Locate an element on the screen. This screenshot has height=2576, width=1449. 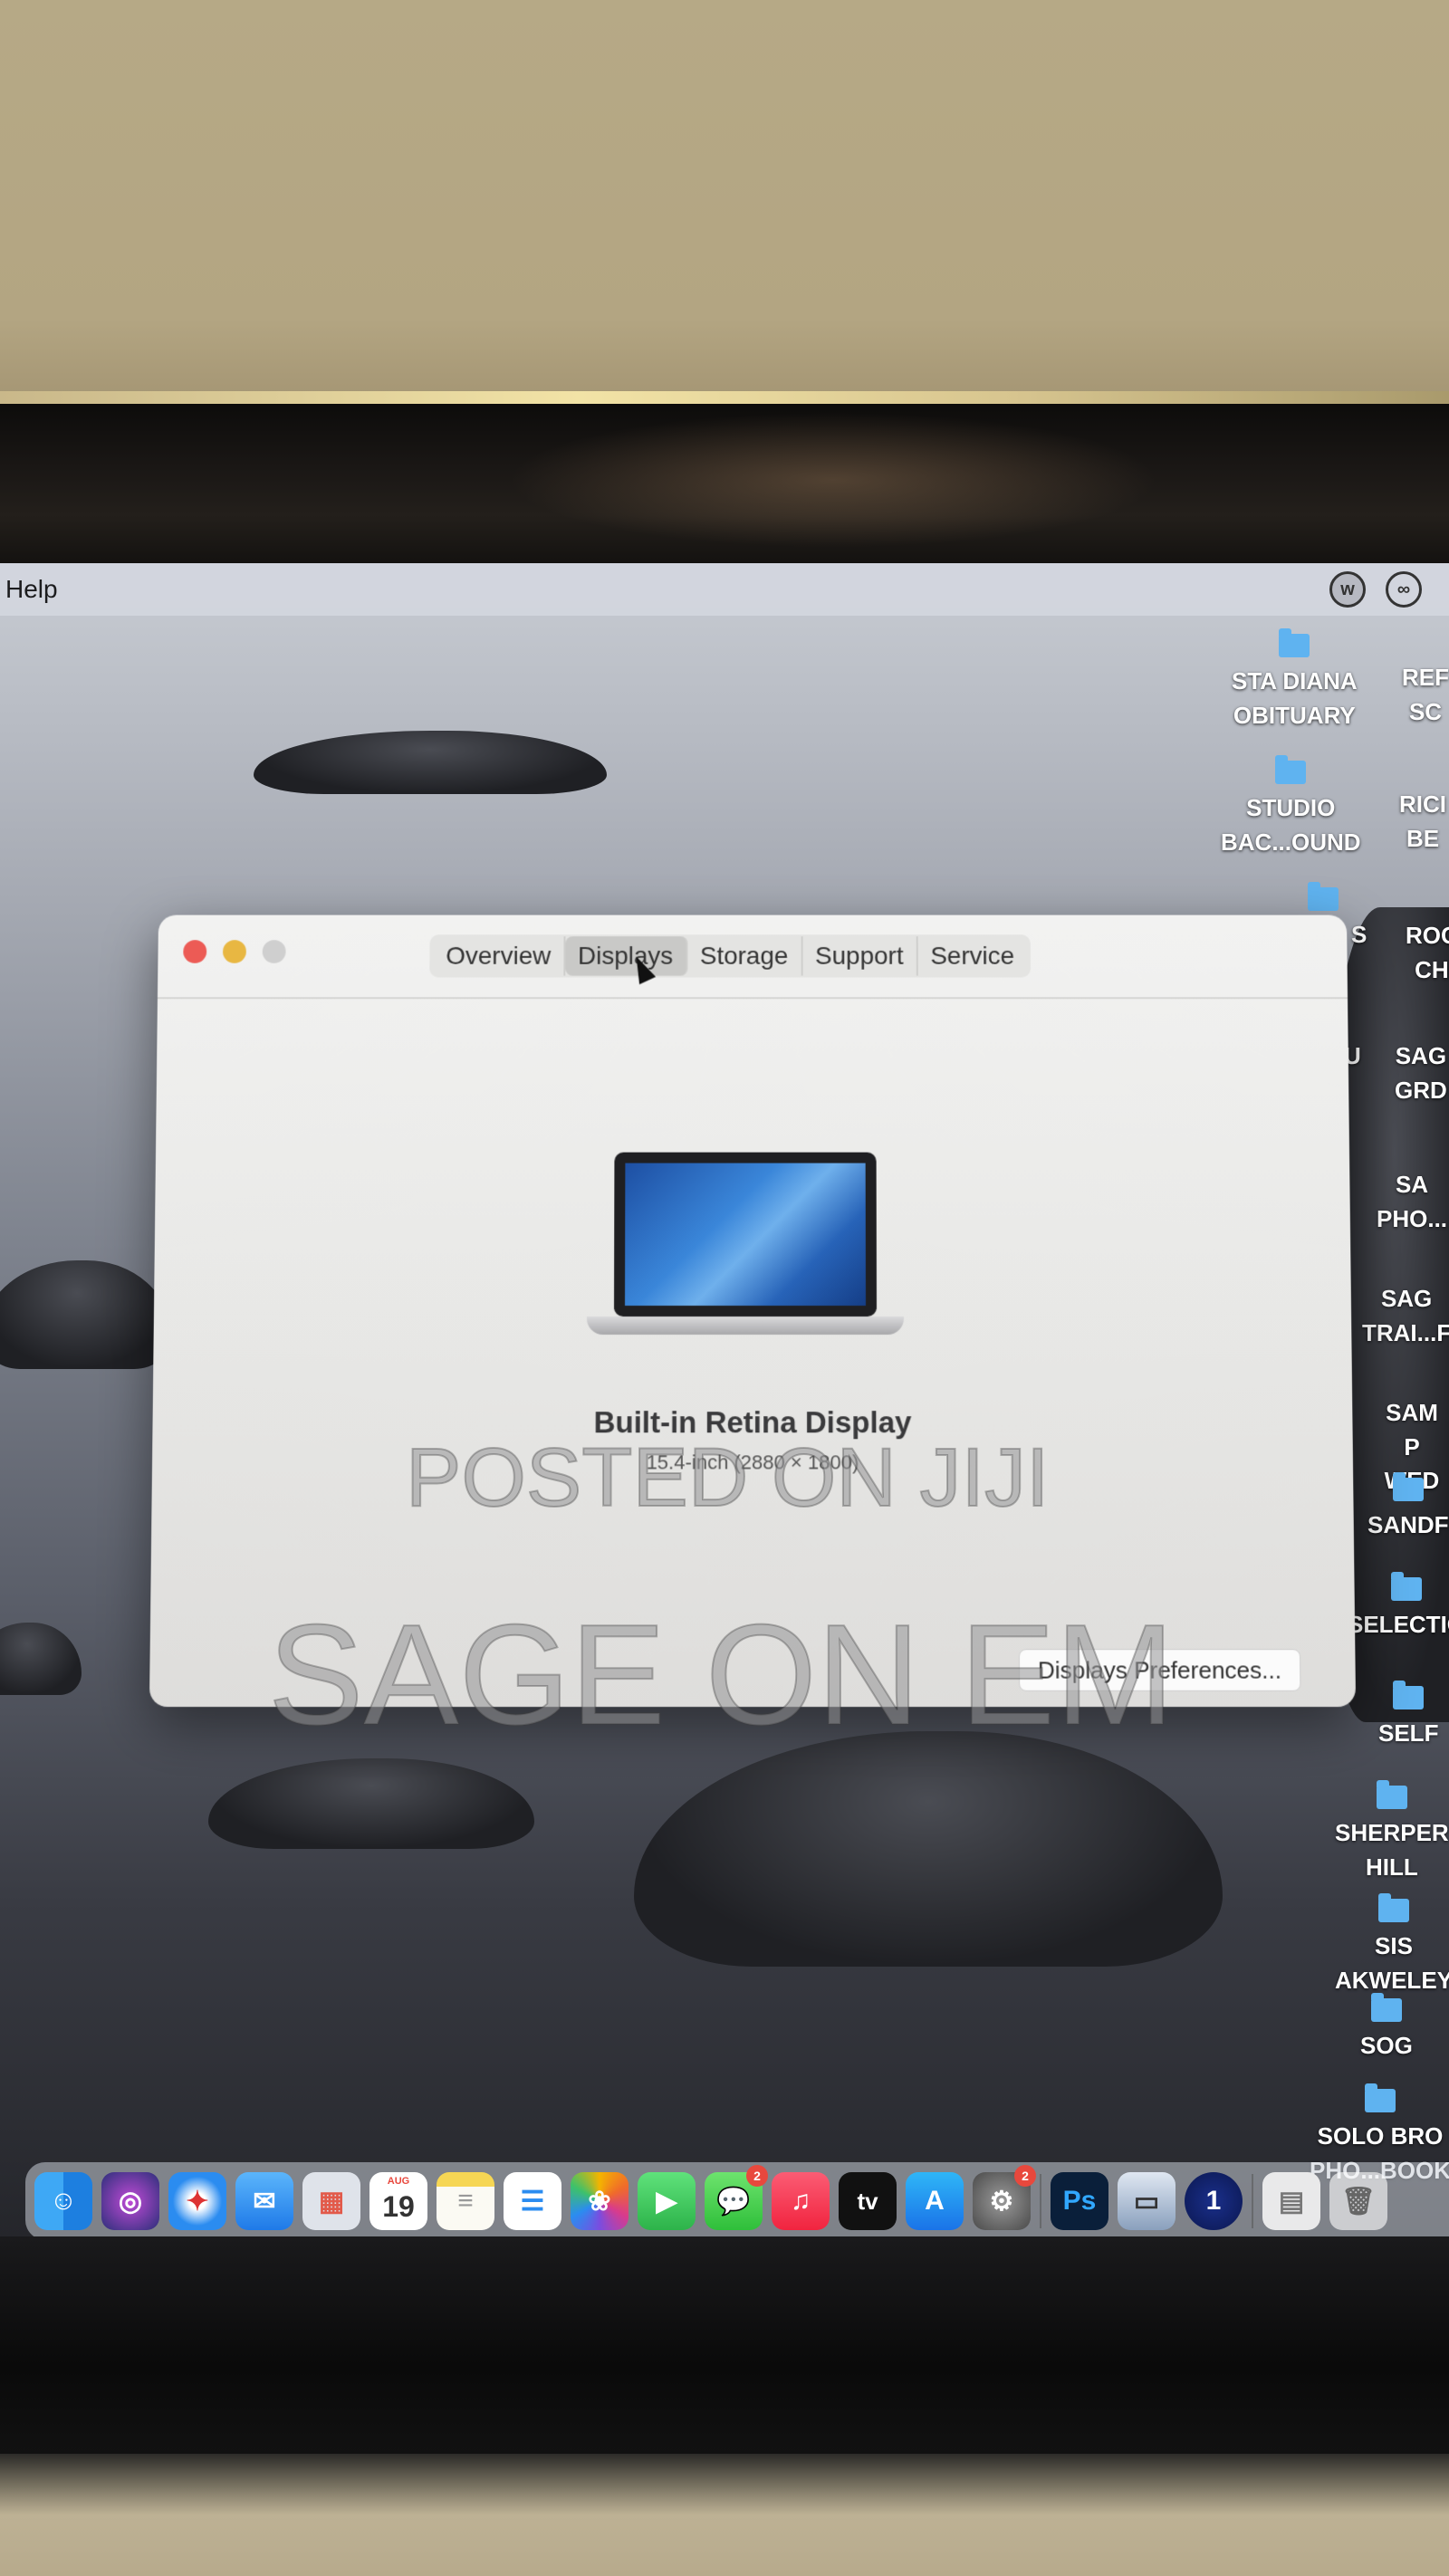
downloads-stack-icon: ▤ is located at coordinates (1291, 2201).